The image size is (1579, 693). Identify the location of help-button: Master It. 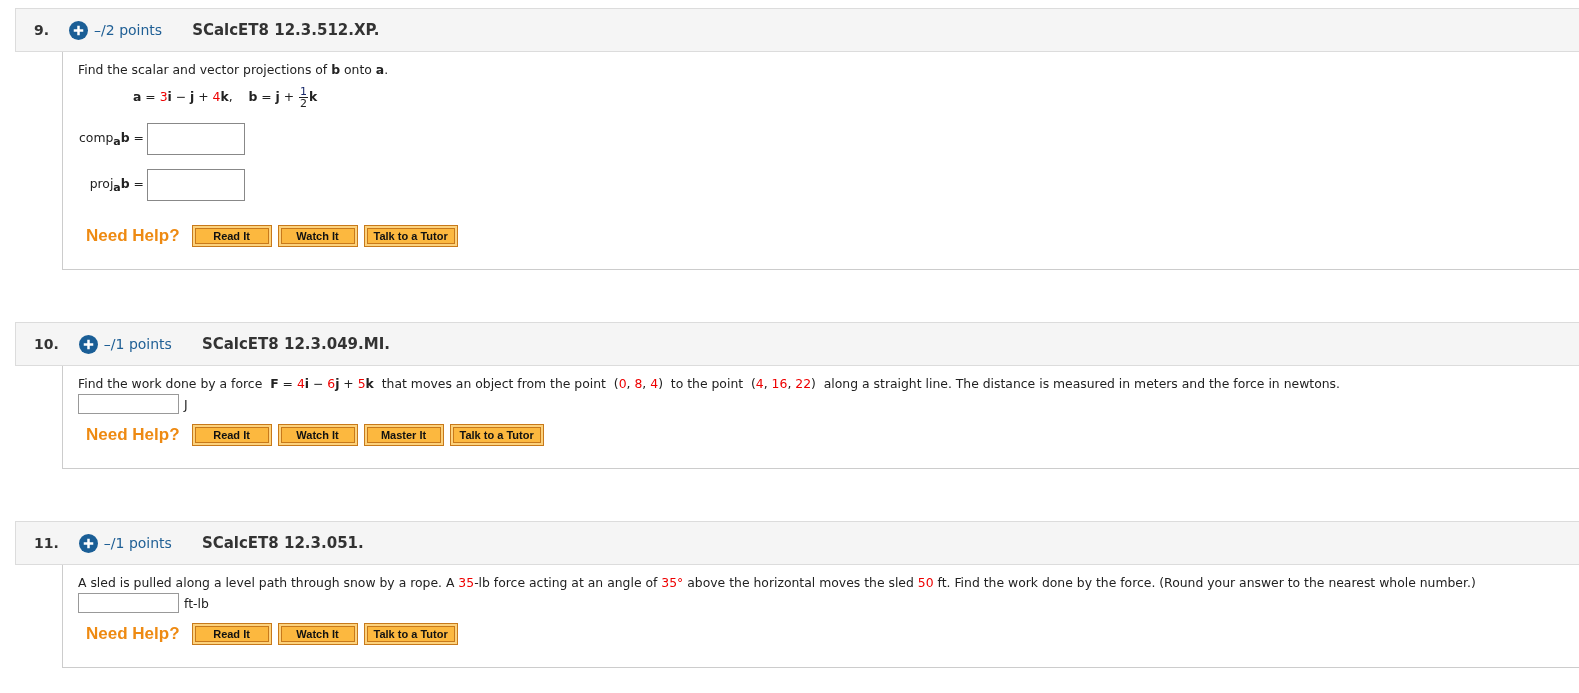
(403, 435).